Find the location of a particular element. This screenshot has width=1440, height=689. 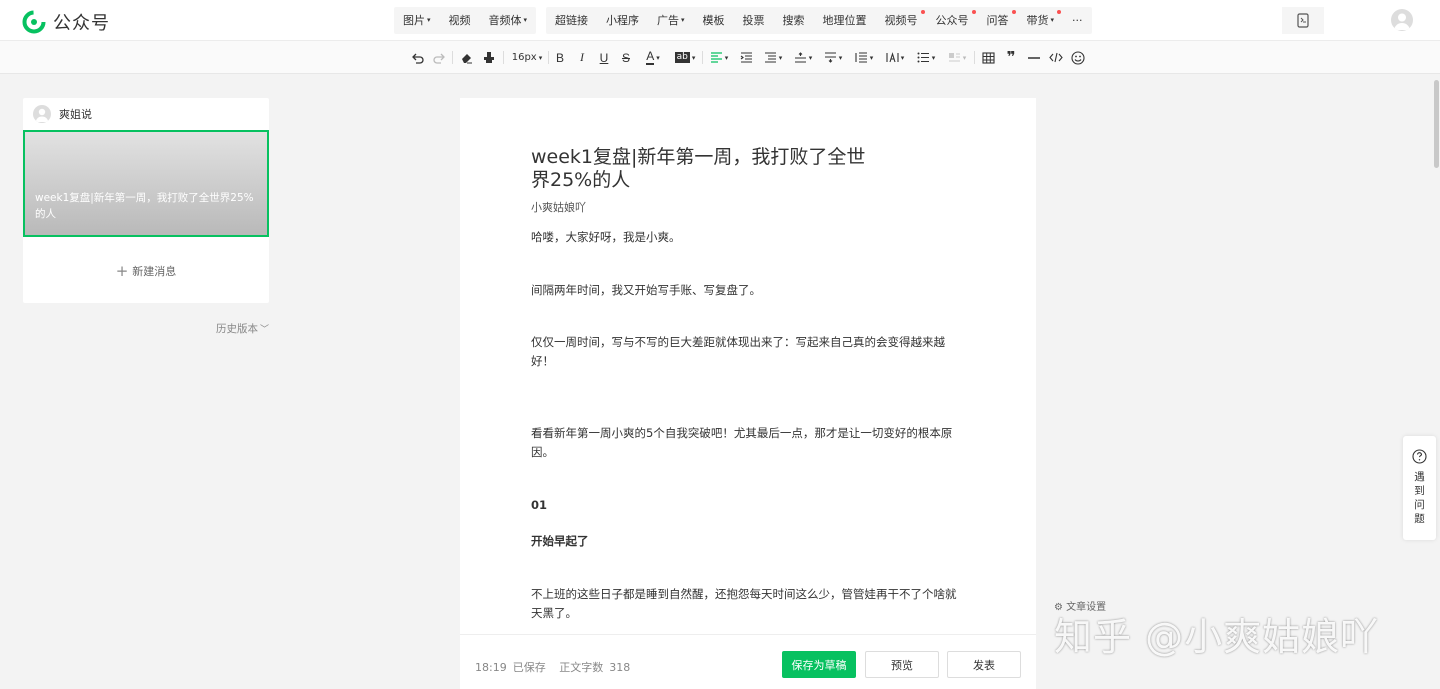

help-widget: 遇到问题 is located at coordinates (1419, 488).